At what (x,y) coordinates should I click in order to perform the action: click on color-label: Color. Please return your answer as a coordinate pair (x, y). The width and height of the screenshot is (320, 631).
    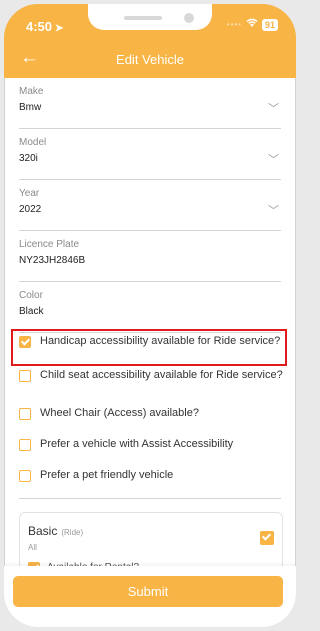
    Looking at the image, I should click on (31, 295).